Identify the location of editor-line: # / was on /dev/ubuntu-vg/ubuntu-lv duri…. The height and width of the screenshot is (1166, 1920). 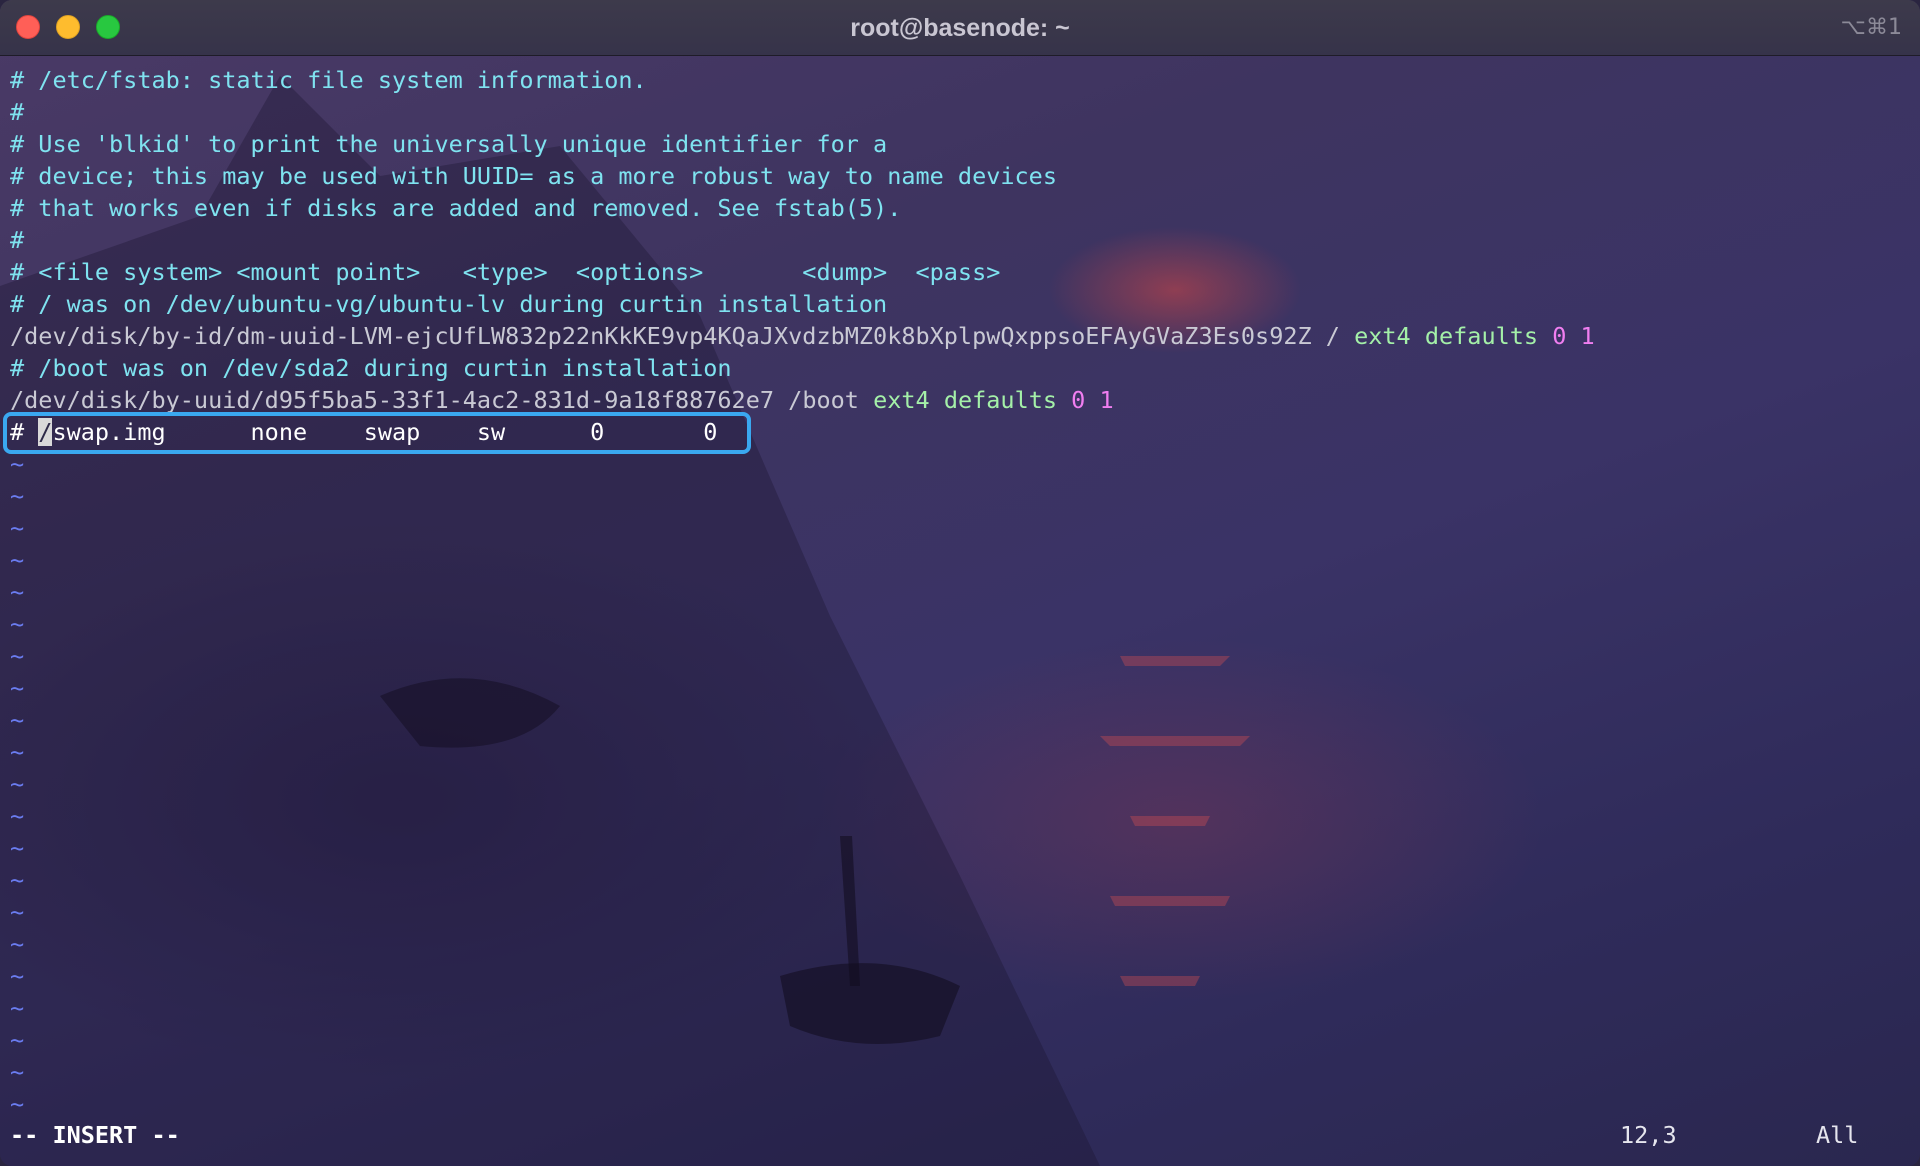
(940, 304).